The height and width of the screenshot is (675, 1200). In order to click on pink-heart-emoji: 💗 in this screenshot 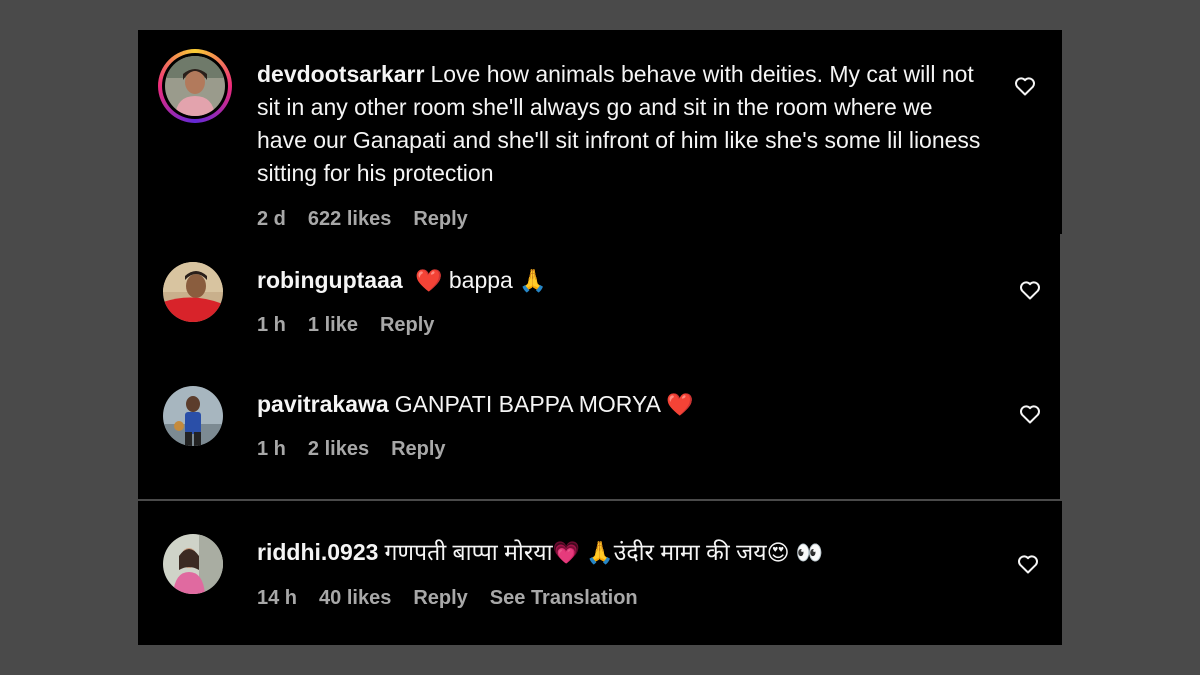, I will do `click(566, 553)`.